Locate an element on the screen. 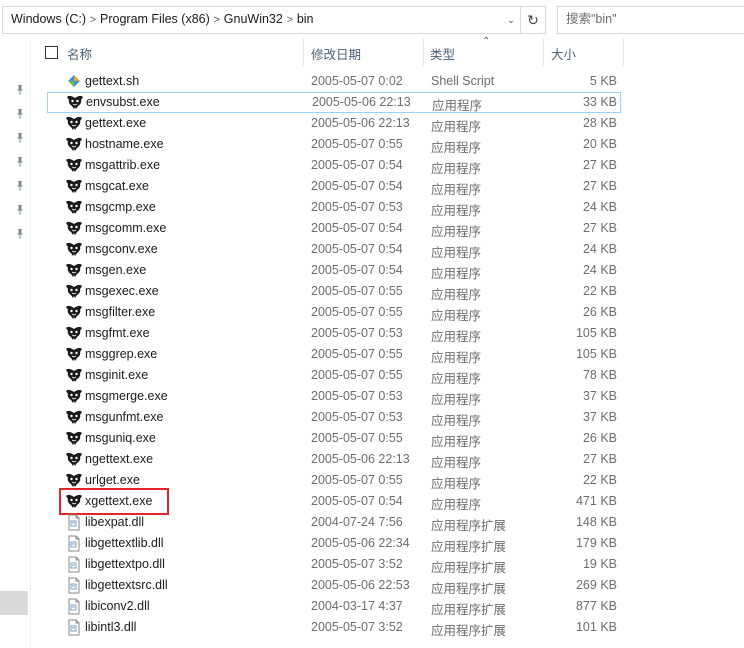 This screenshot has height=648, width=744. file-name: msgfilter.exe is located at coordinates (120, 312).